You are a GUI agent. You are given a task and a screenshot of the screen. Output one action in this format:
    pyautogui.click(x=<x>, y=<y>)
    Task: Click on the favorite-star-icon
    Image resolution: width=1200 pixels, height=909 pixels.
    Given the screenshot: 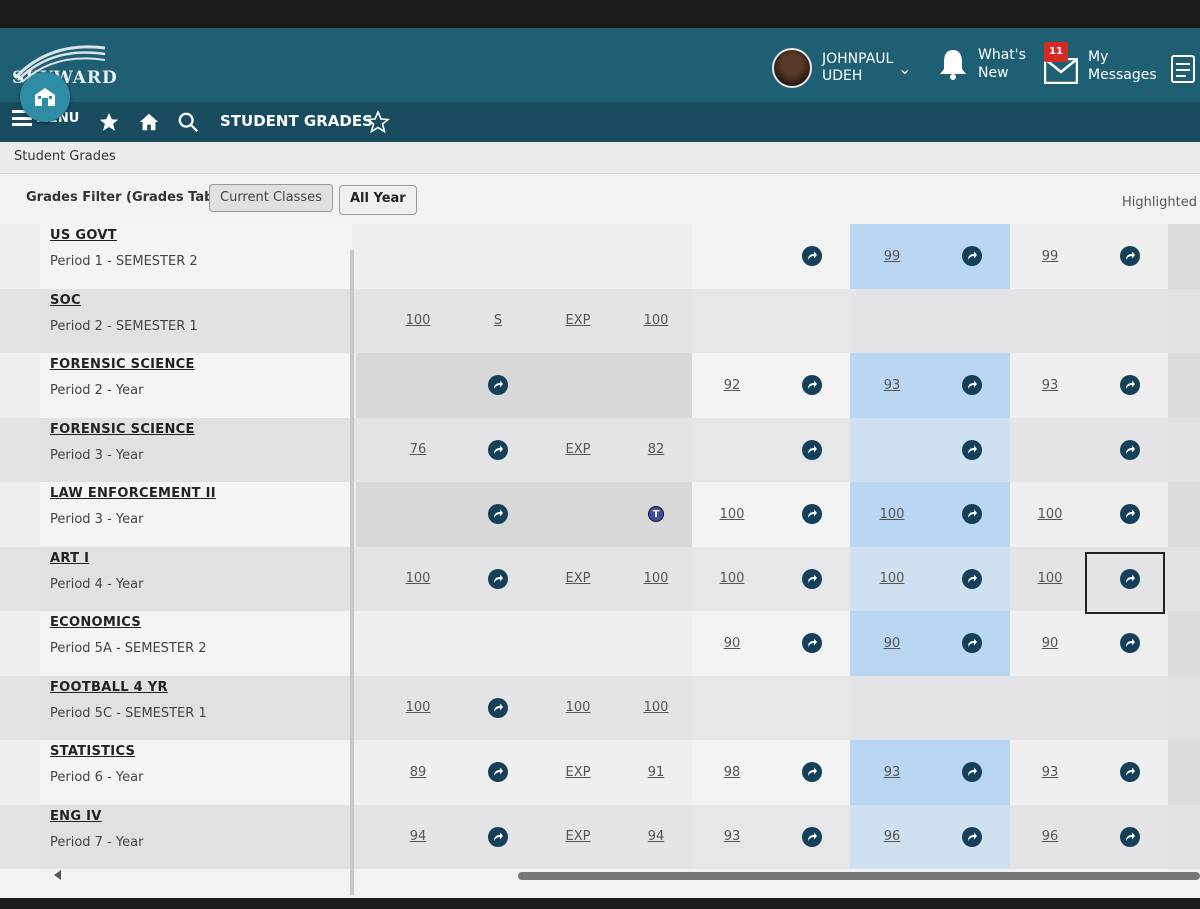 What is the action you would take?
    pyautogui.click(x=378, y=122)
    